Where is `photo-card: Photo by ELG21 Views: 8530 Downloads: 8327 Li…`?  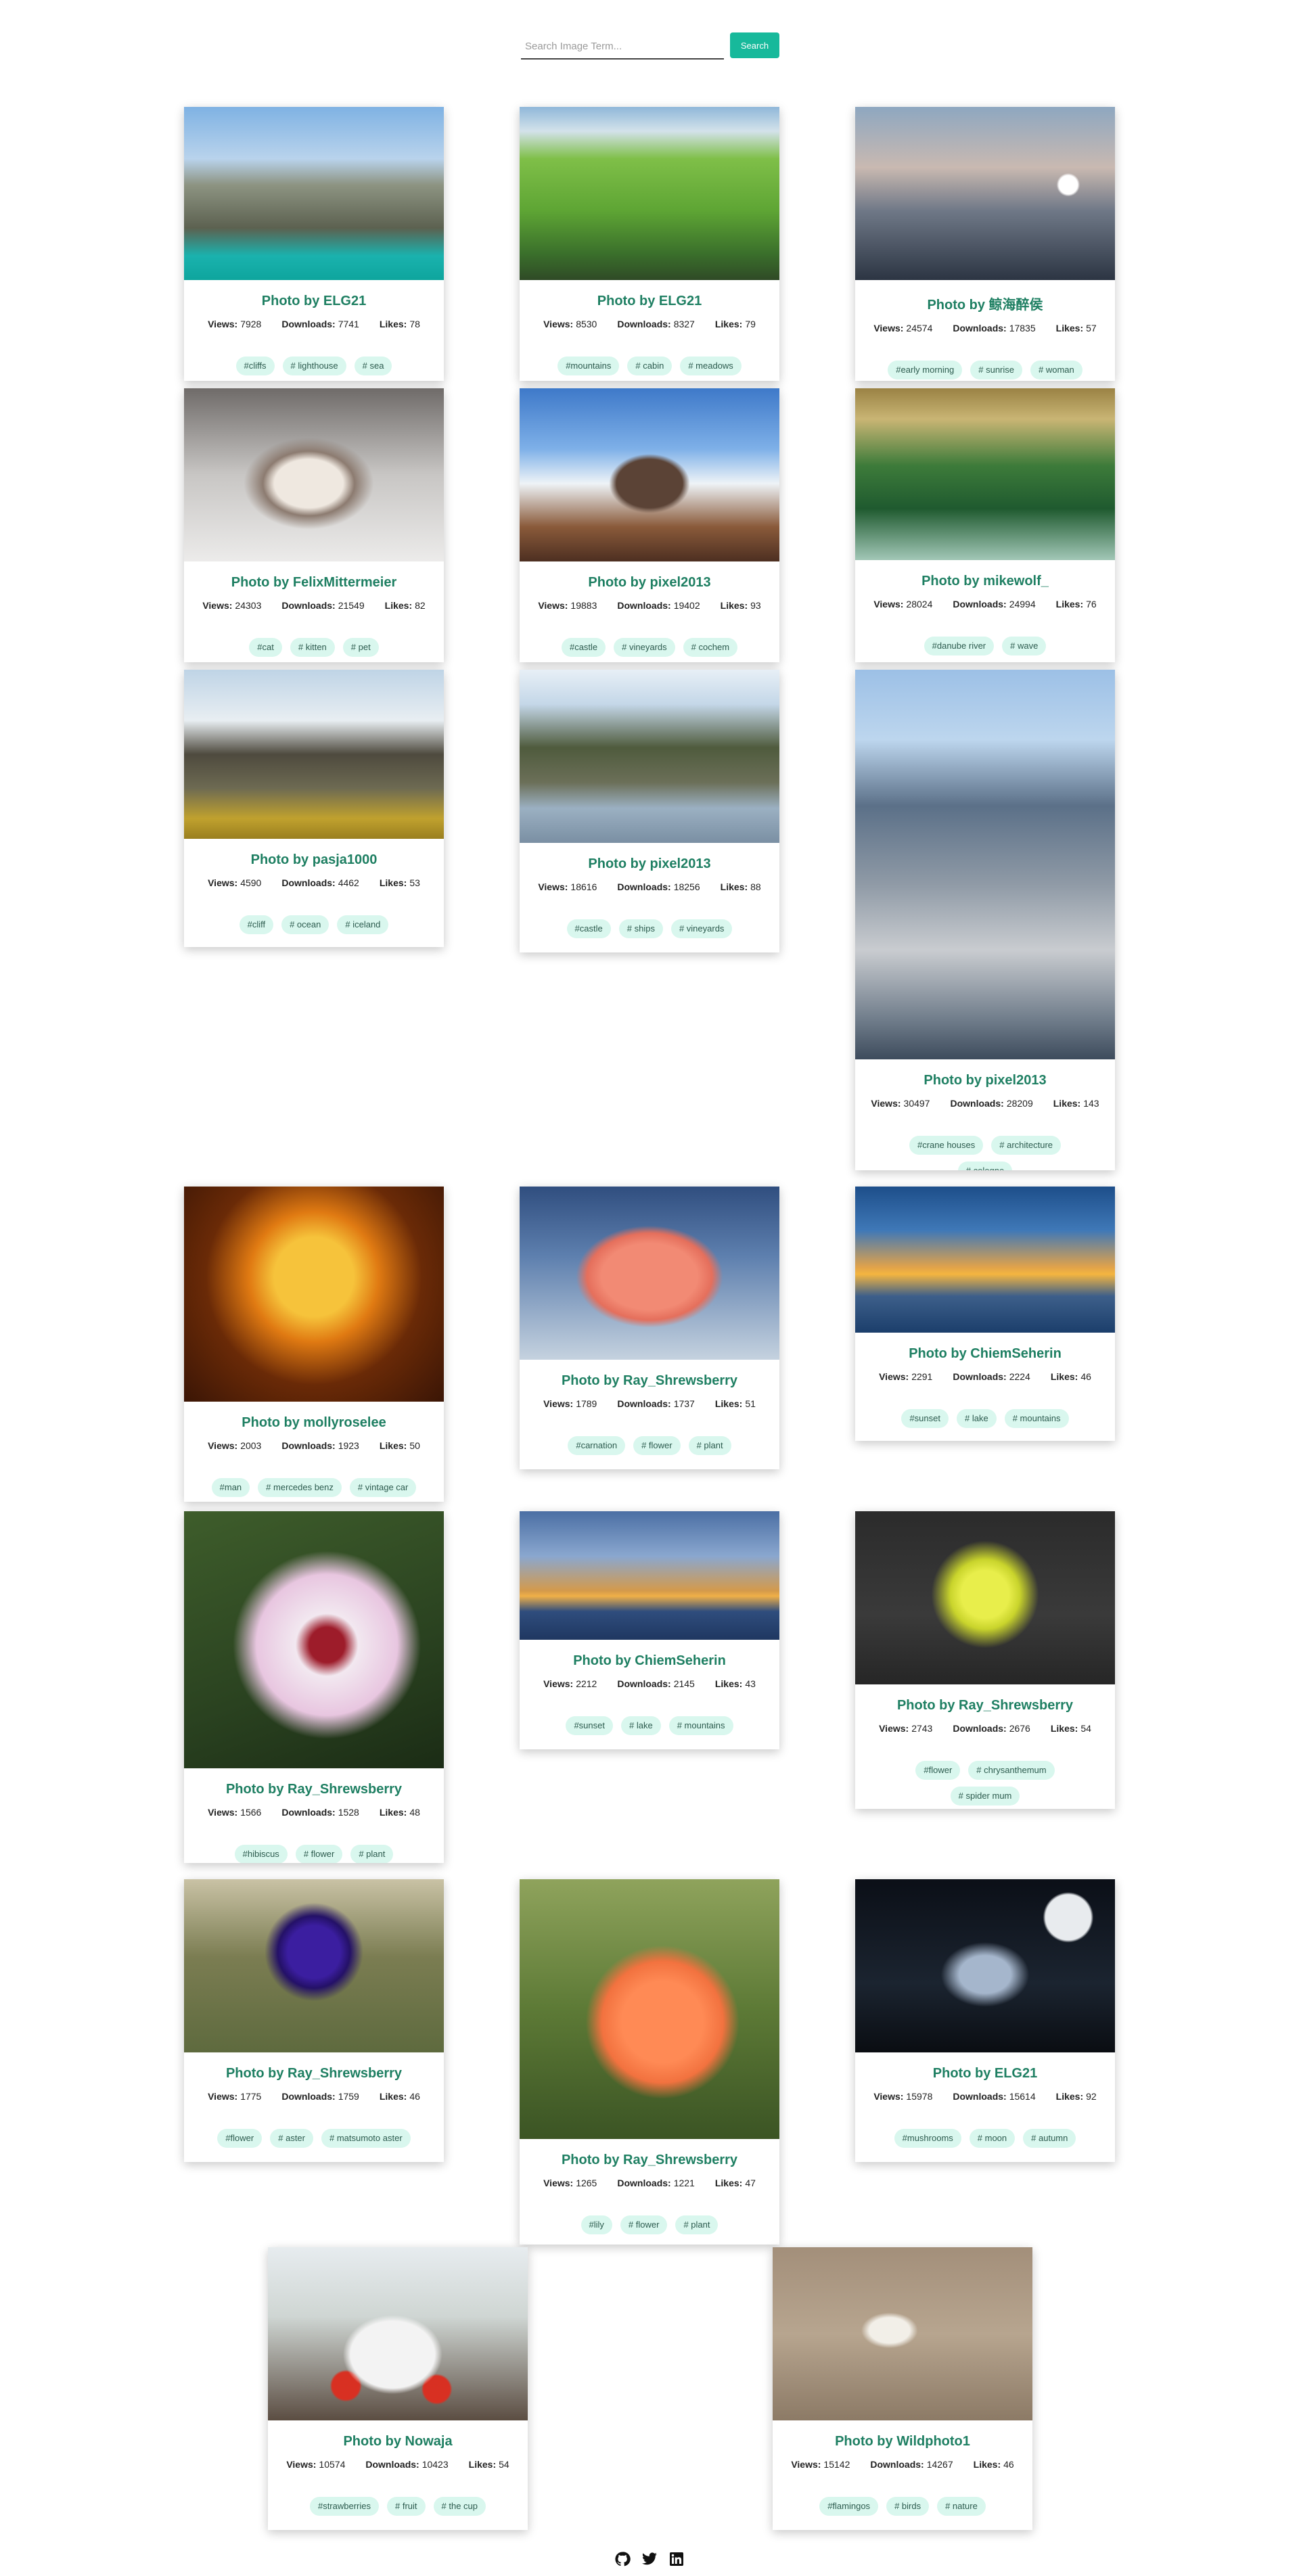
photo-card: Photo by ELG21 Views: 8530 Downloads: 8327 Li… is located at coordinates (649, 244).